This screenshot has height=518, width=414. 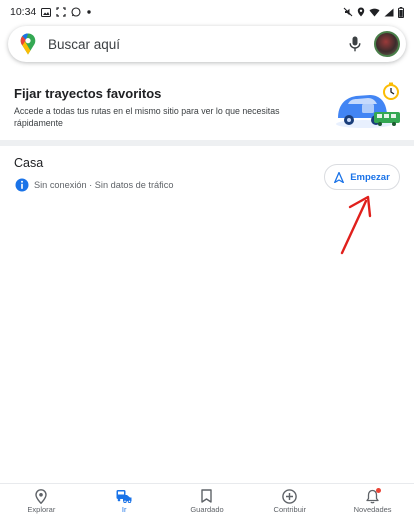 What do you see at coordinates (290, 509) in the screenshot?
I see `nav-label: Contribuir` at bounding box center [290, 509].